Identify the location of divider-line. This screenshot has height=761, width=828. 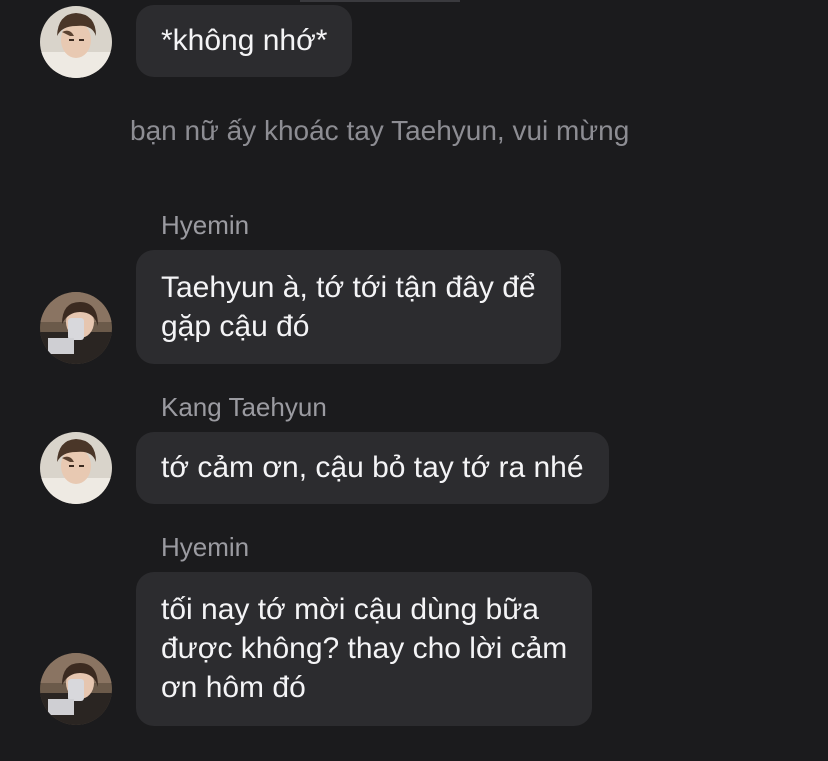
(380, 1).